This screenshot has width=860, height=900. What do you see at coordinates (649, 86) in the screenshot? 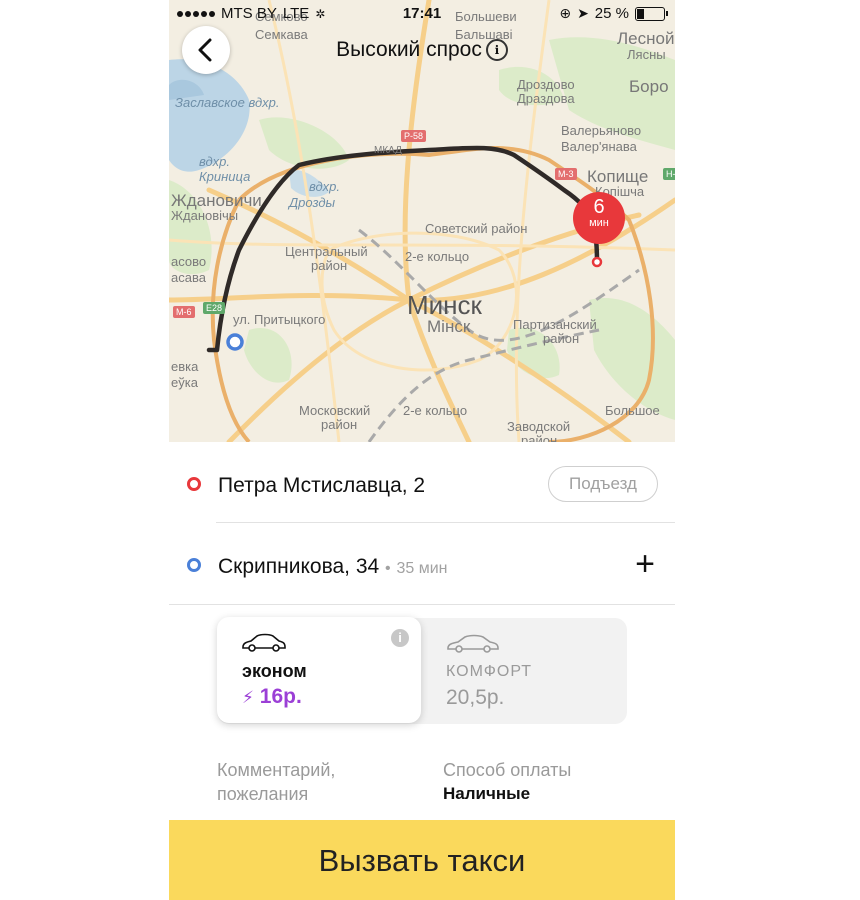
I see `map-label: Боро` at bounding box center [649, 86].